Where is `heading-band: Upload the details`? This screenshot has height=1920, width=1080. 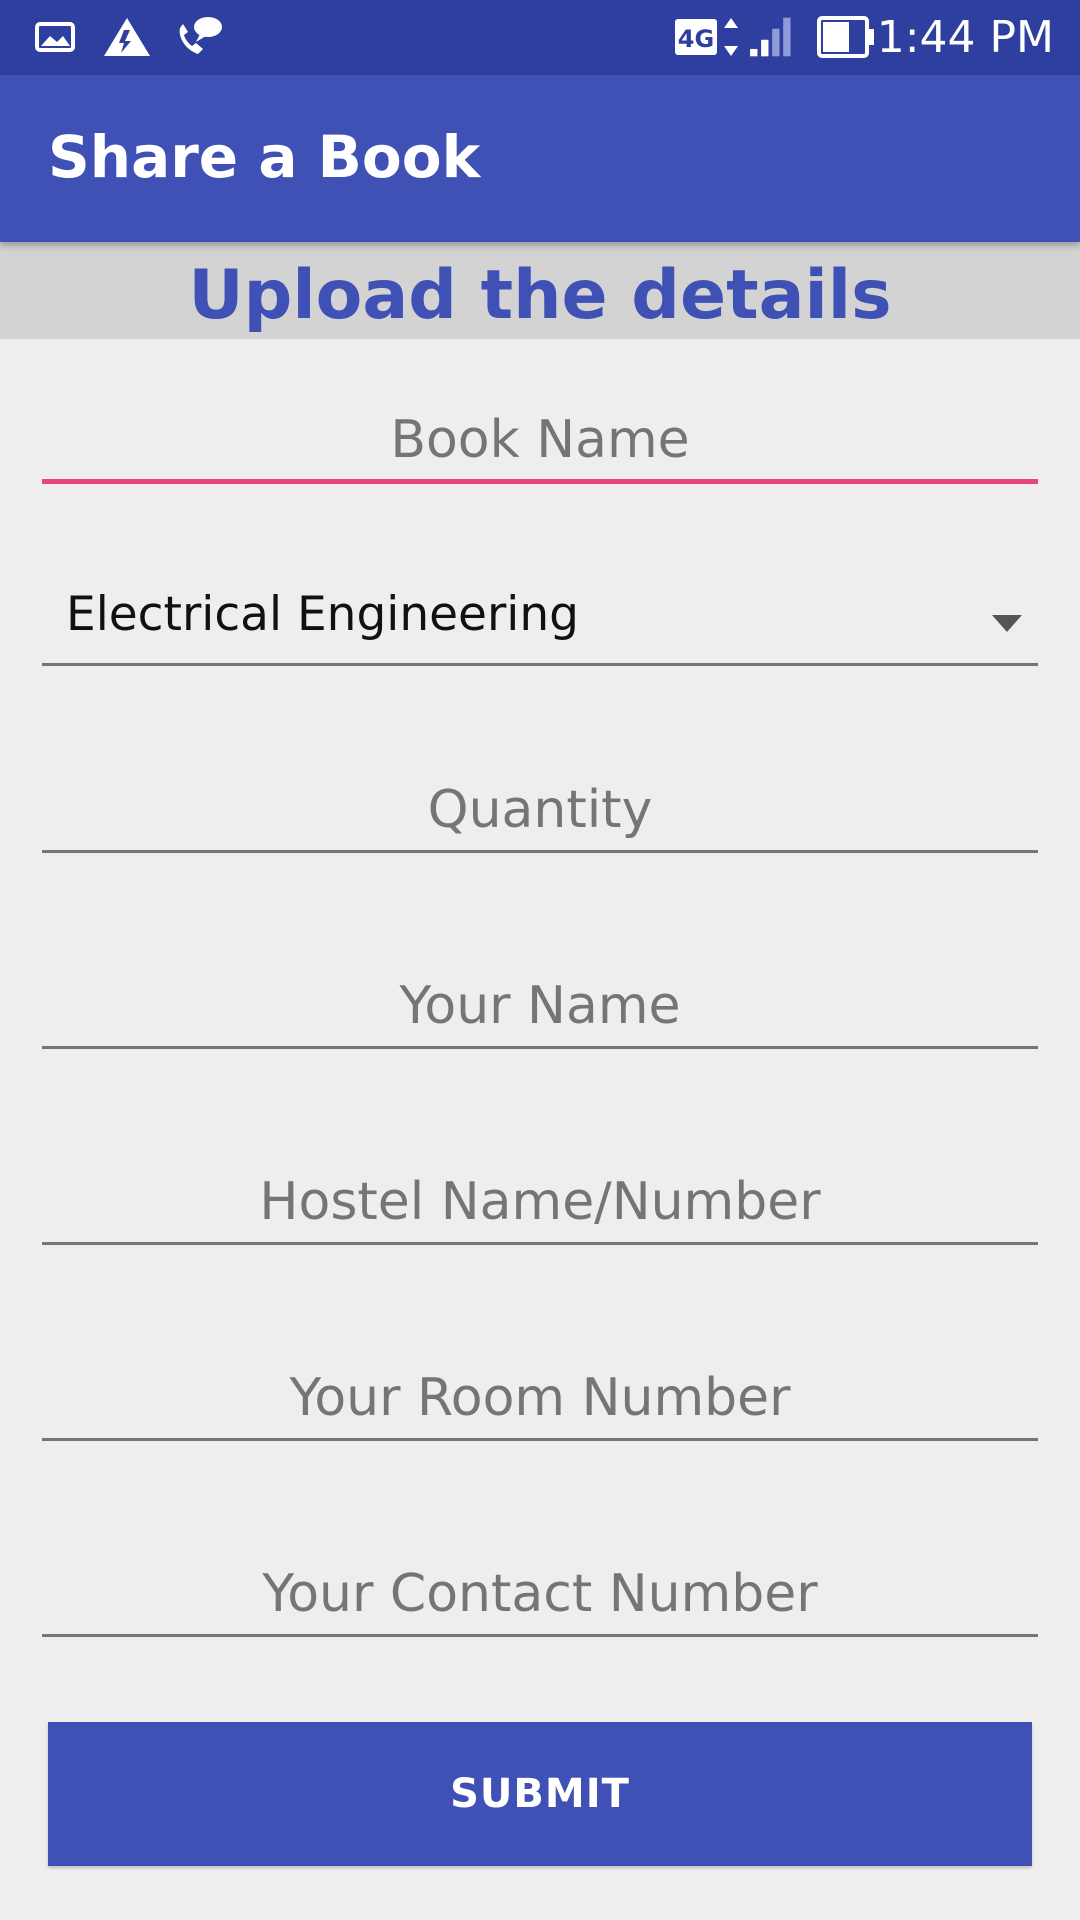
heading-band: Upload the details is located at coordinates (540, 290).